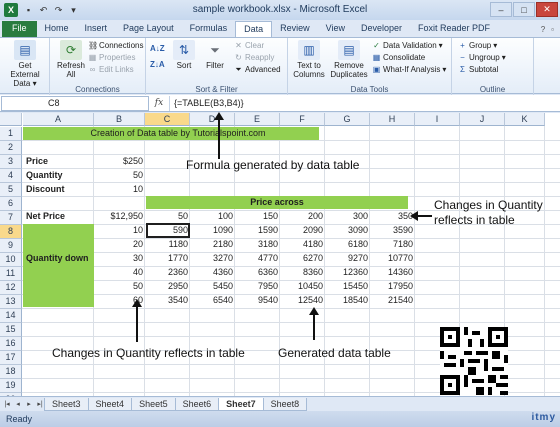  Describe the element at coordinates (257, 119) in the screenshot. I see `column-header-e: E` at that location.